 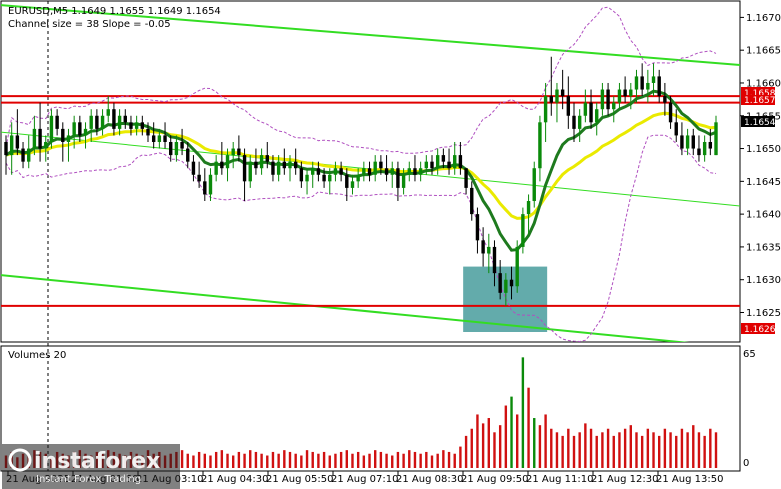 I want to click on y-tick-label: 1.1650, so click(x=763, y=149).